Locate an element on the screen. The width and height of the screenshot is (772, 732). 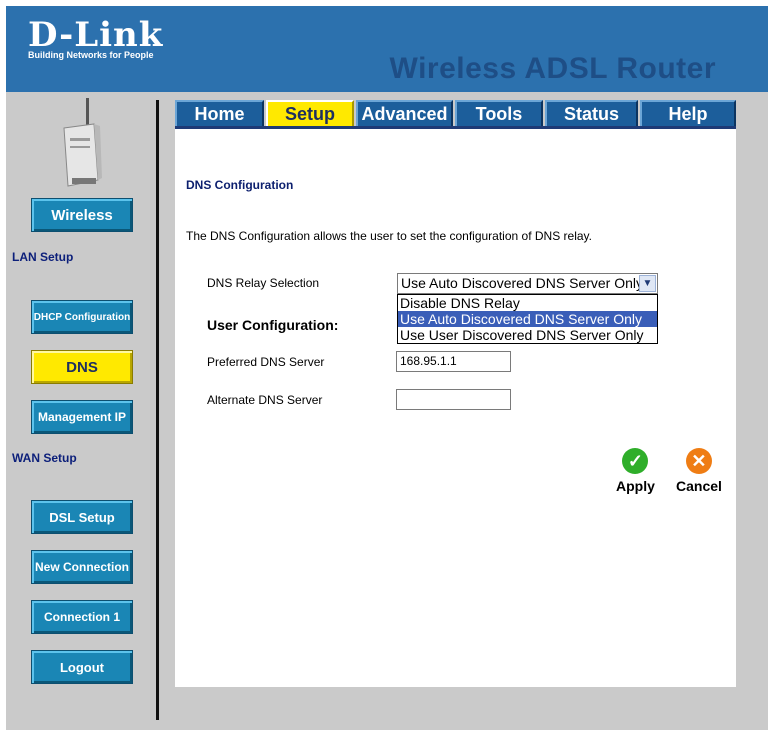
dns-relay-select: Use Auto Discovered DNS Server Only ▼ is located at coordinates (527, 283).